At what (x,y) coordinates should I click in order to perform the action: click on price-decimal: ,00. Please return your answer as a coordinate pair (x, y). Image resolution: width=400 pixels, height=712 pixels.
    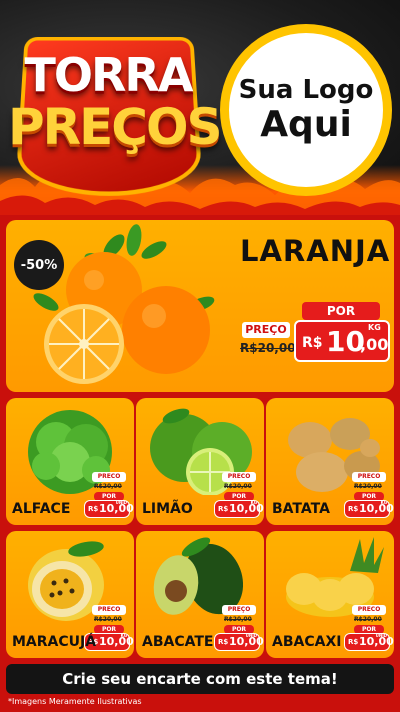
    Looking at the image, I should click on (374, 344).